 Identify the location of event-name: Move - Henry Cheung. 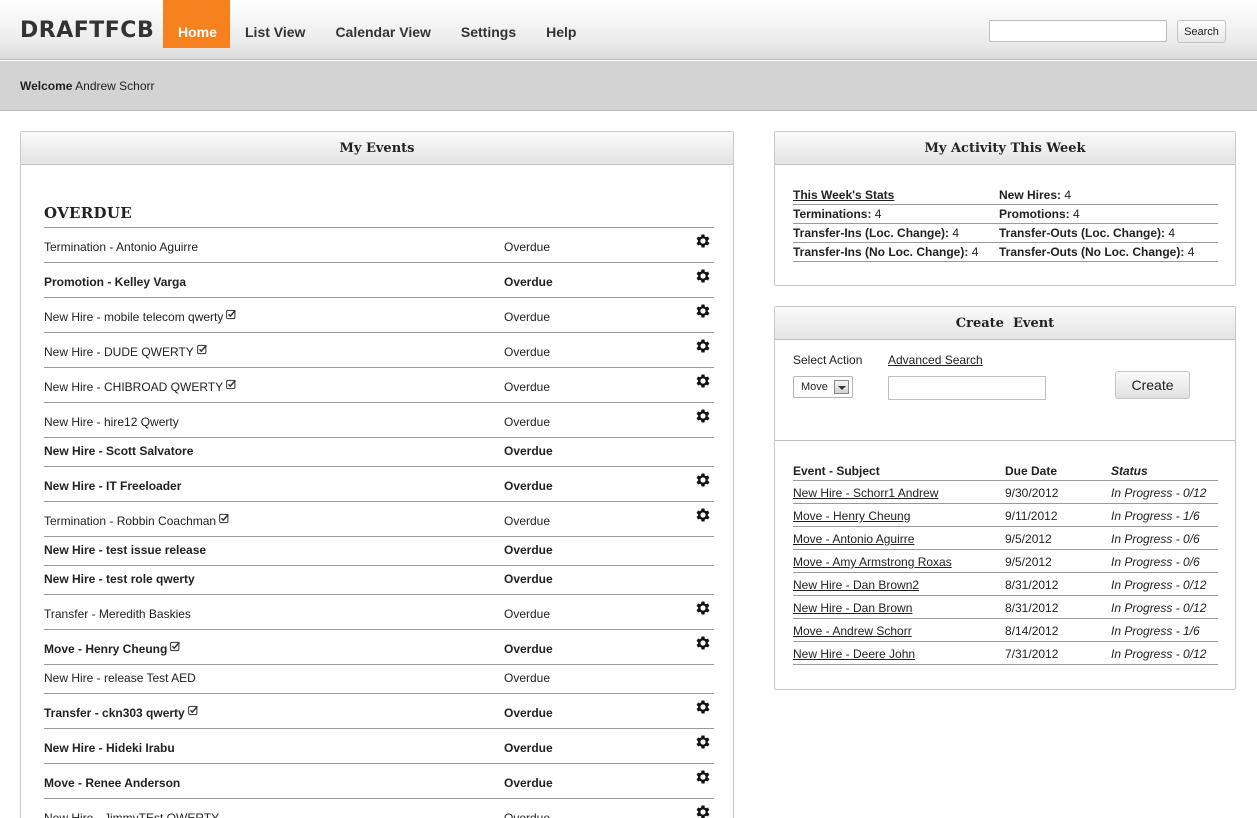
(112, 648).